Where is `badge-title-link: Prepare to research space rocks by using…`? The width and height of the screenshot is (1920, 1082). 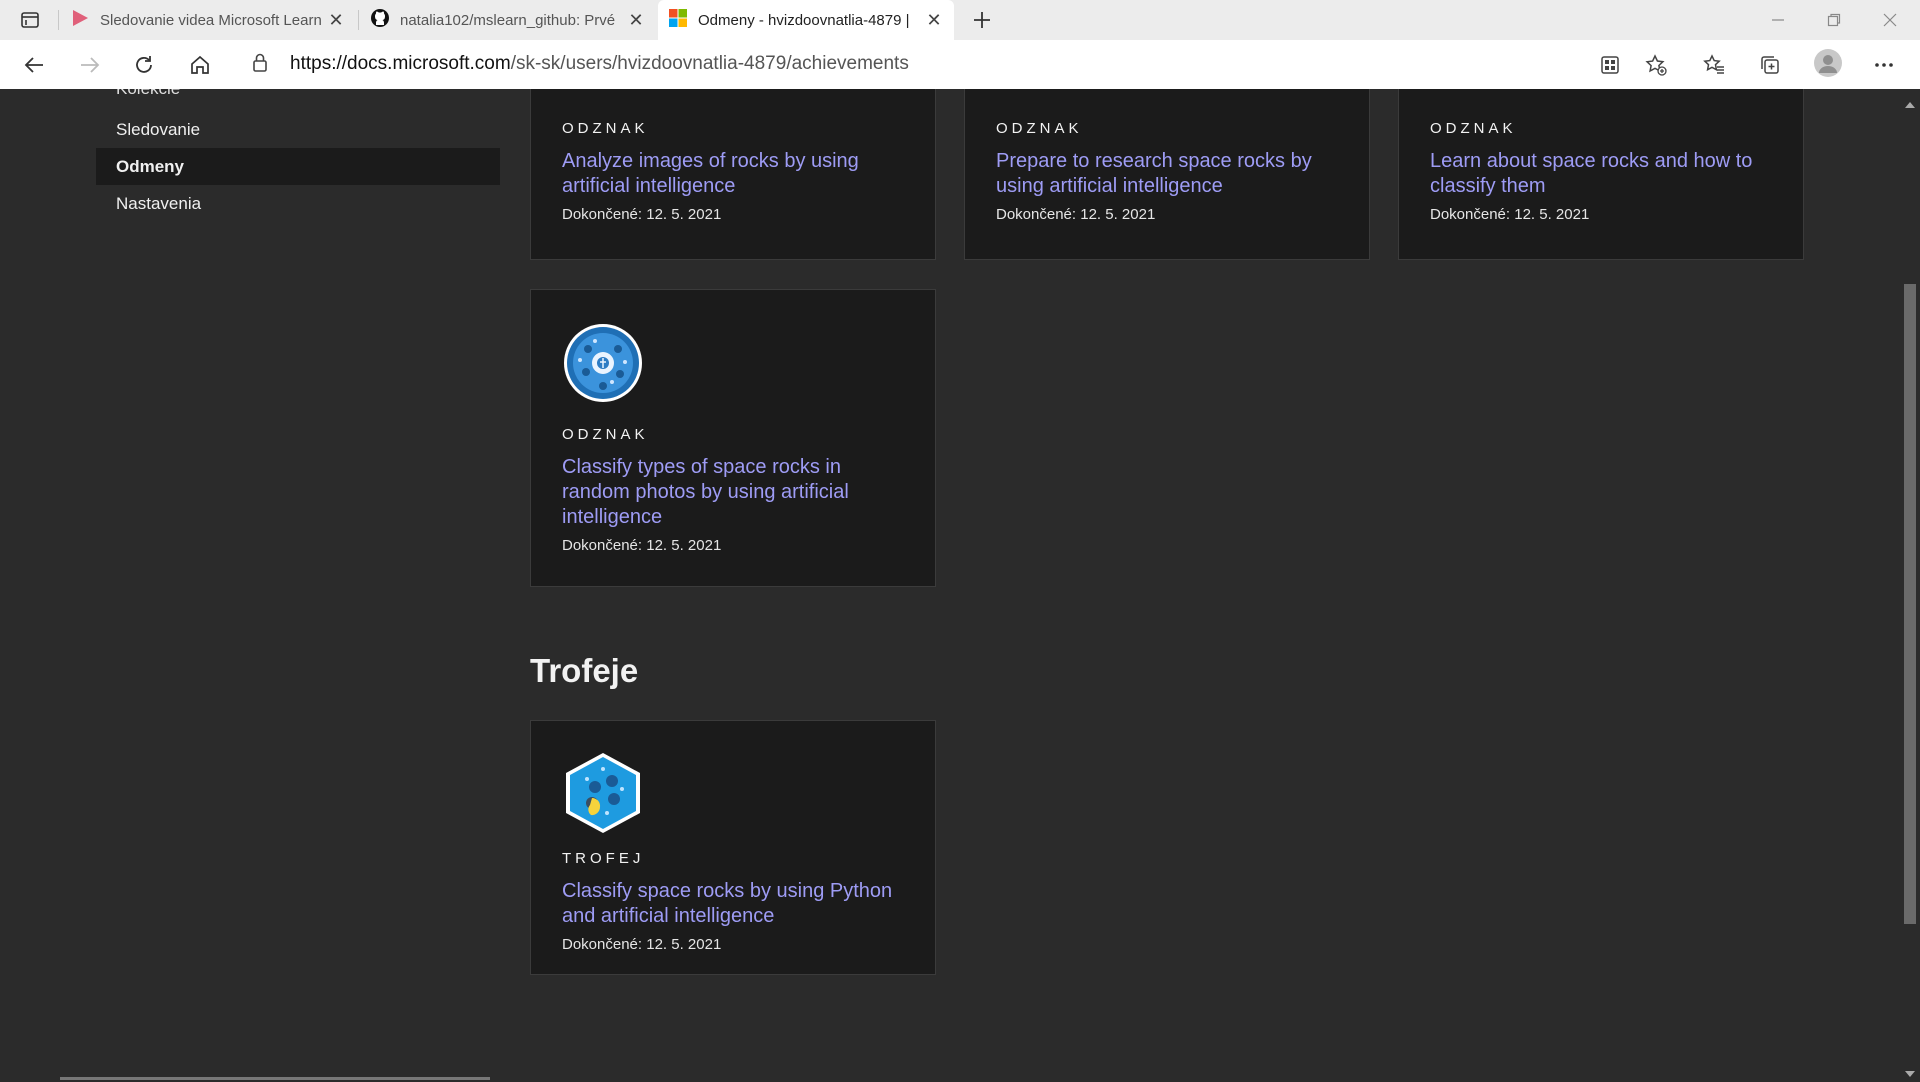 badge-title-link: Prepare to research space rocks by using… is located at coordinates (1167, 174).